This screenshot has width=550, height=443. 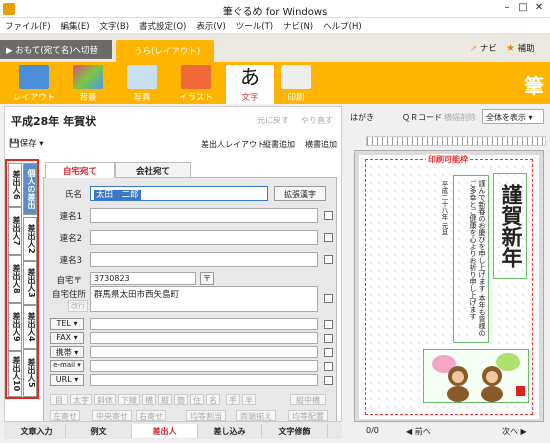 What do you see at coordinates (67, 366) in the screenshot?
I see `email-select: e-mail ▾` at bounding box center [67, 366].